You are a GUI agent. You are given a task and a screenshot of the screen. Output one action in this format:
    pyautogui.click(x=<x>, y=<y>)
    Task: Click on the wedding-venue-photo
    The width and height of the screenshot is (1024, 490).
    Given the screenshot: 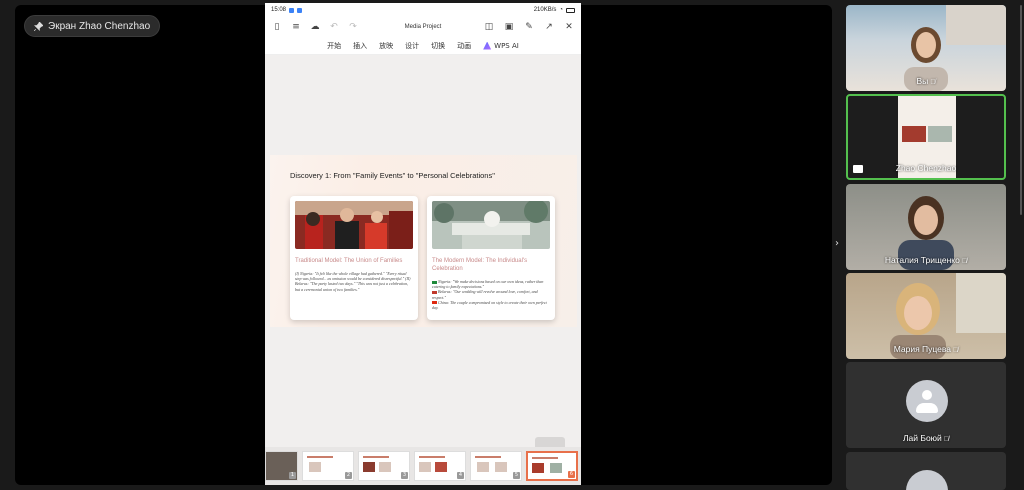 What is the action you would take?
    pyautogui.click(x=491, y=225)
    